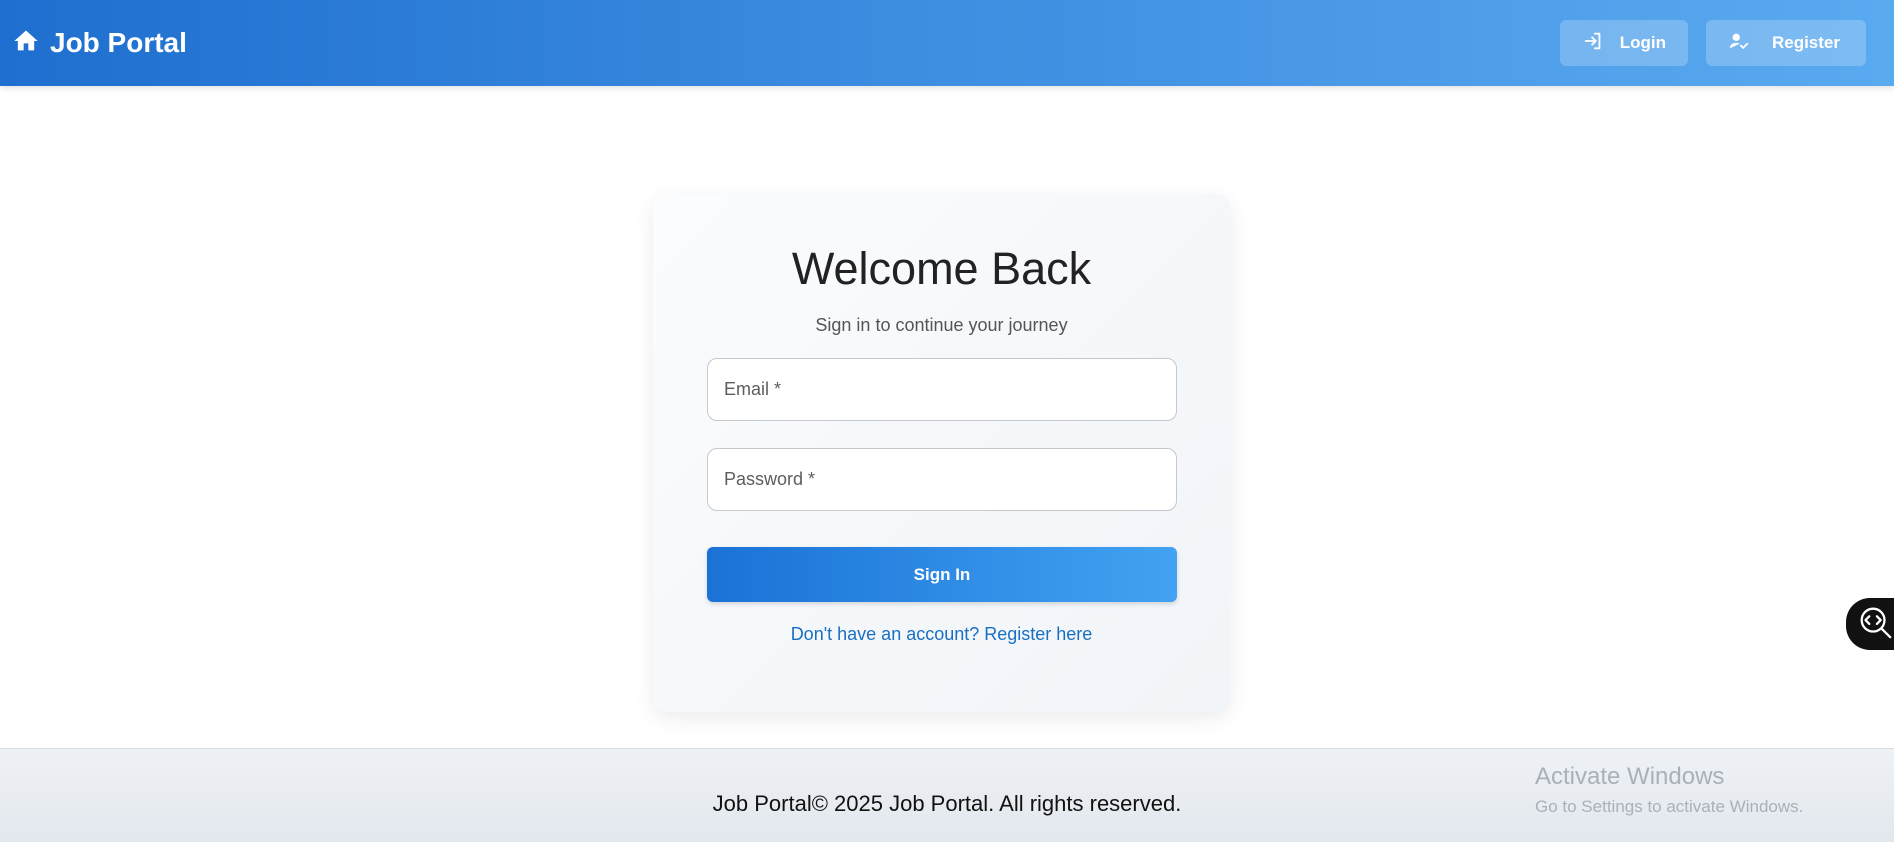 The width and height of the screenshot is (1894, 842). Describe the element at coordinates (942, 574) in the screenshot. I see `sign-in-button: Sign In` at that location.